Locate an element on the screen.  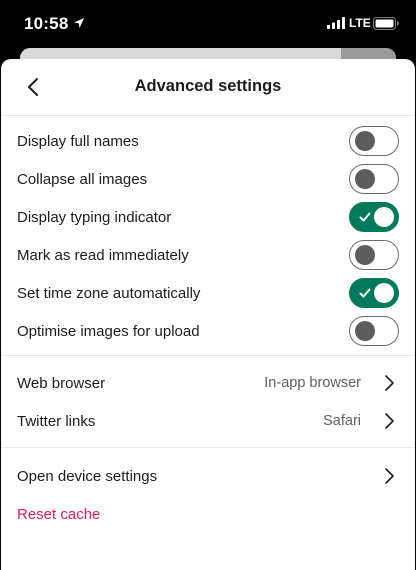
twitter-links-row: Twitter links Safari is located at coordinates (208, 421).